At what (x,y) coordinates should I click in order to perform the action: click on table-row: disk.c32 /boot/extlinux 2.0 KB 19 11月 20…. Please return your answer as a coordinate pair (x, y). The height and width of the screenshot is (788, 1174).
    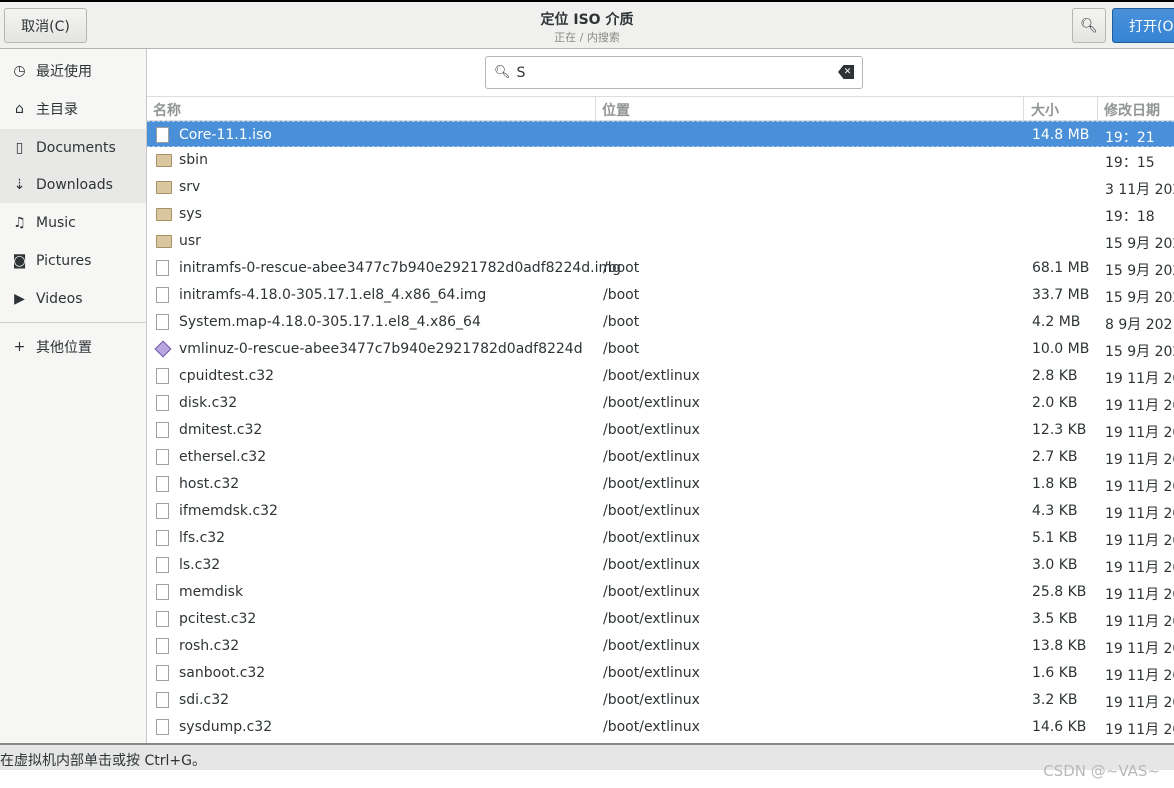
    Looking at the image, I should click on (660, 403).